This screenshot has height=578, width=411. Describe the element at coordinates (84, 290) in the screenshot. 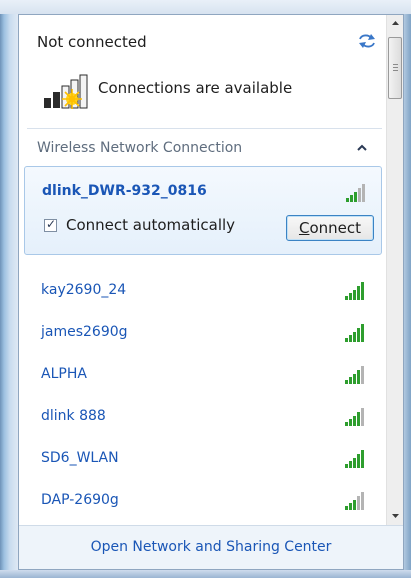

I see `network-name: kay2690_24` at that location.